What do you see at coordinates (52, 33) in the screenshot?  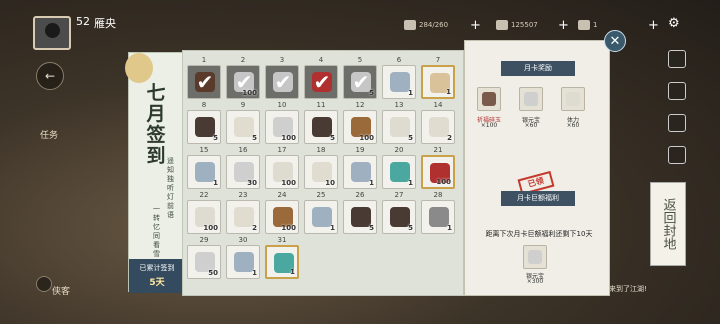 I see `player-avatar` at bounding box center [52, 33].